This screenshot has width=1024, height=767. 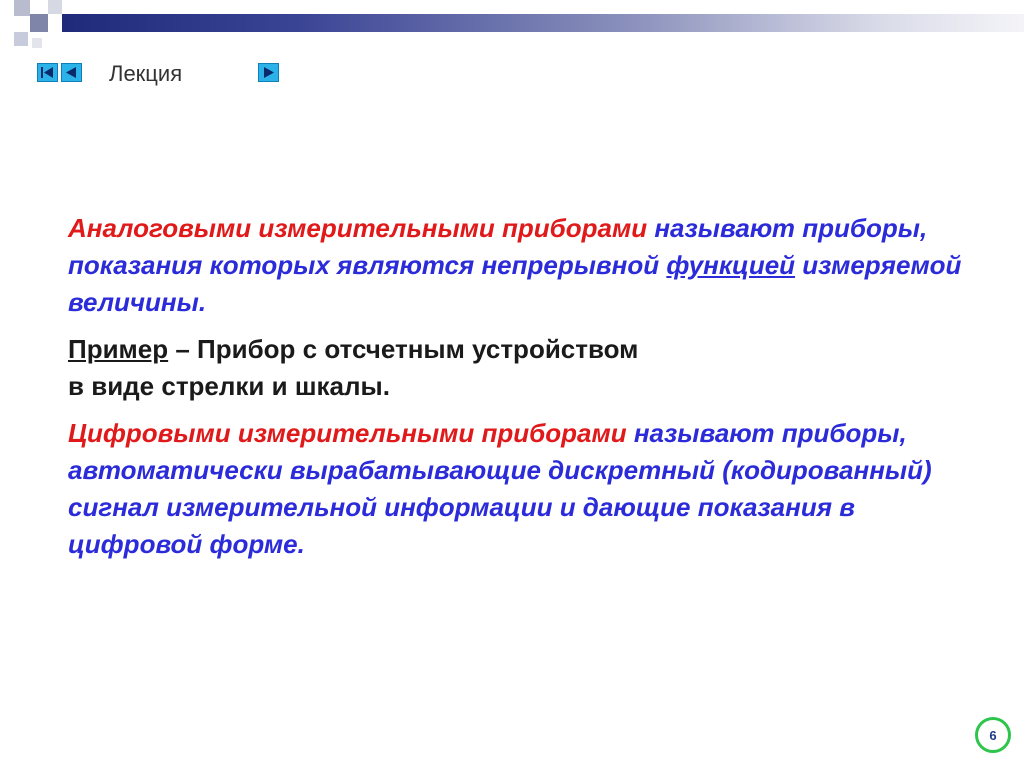 I want to click on next-slide-button, so click(x=268, y=72).